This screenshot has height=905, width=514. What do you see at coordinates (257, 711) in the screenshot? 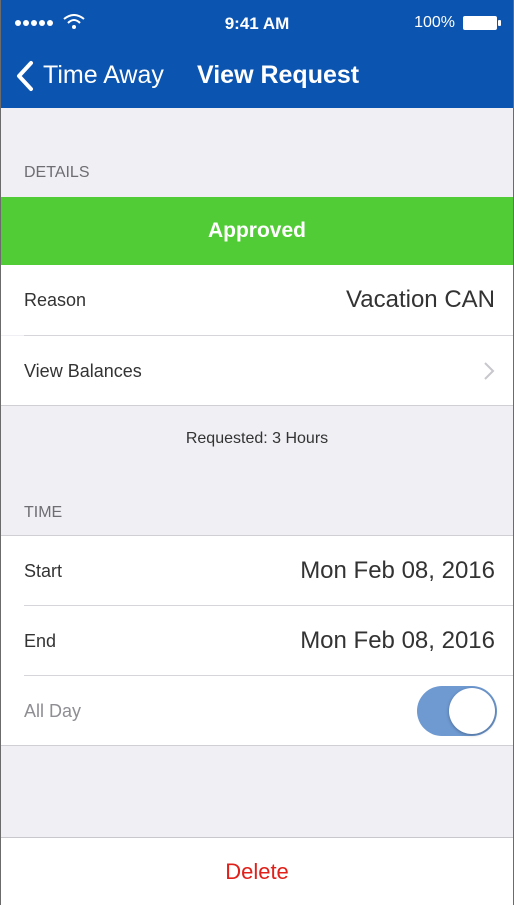
I see `all-day-row: All Day` at bounding box center [257, 711].